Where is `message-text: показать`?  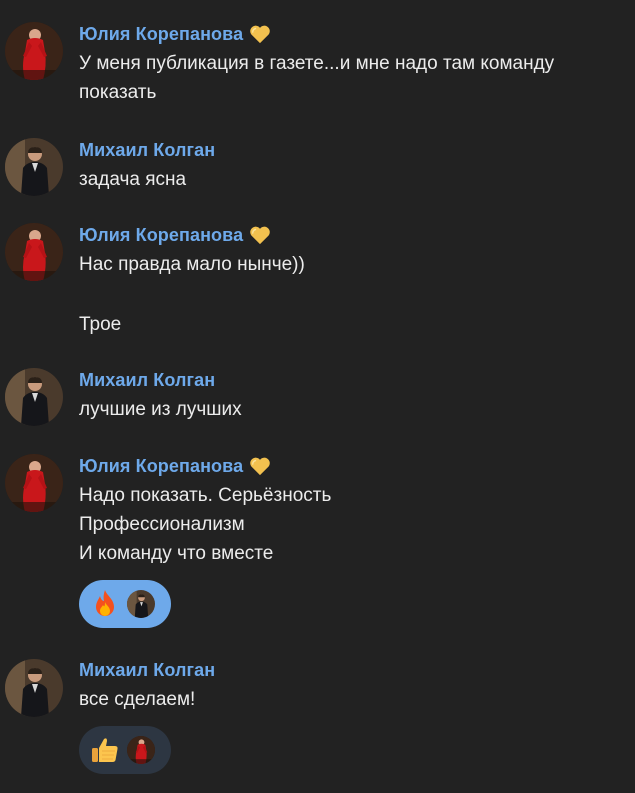 message-text: показать is located at coordinates (118, 92).